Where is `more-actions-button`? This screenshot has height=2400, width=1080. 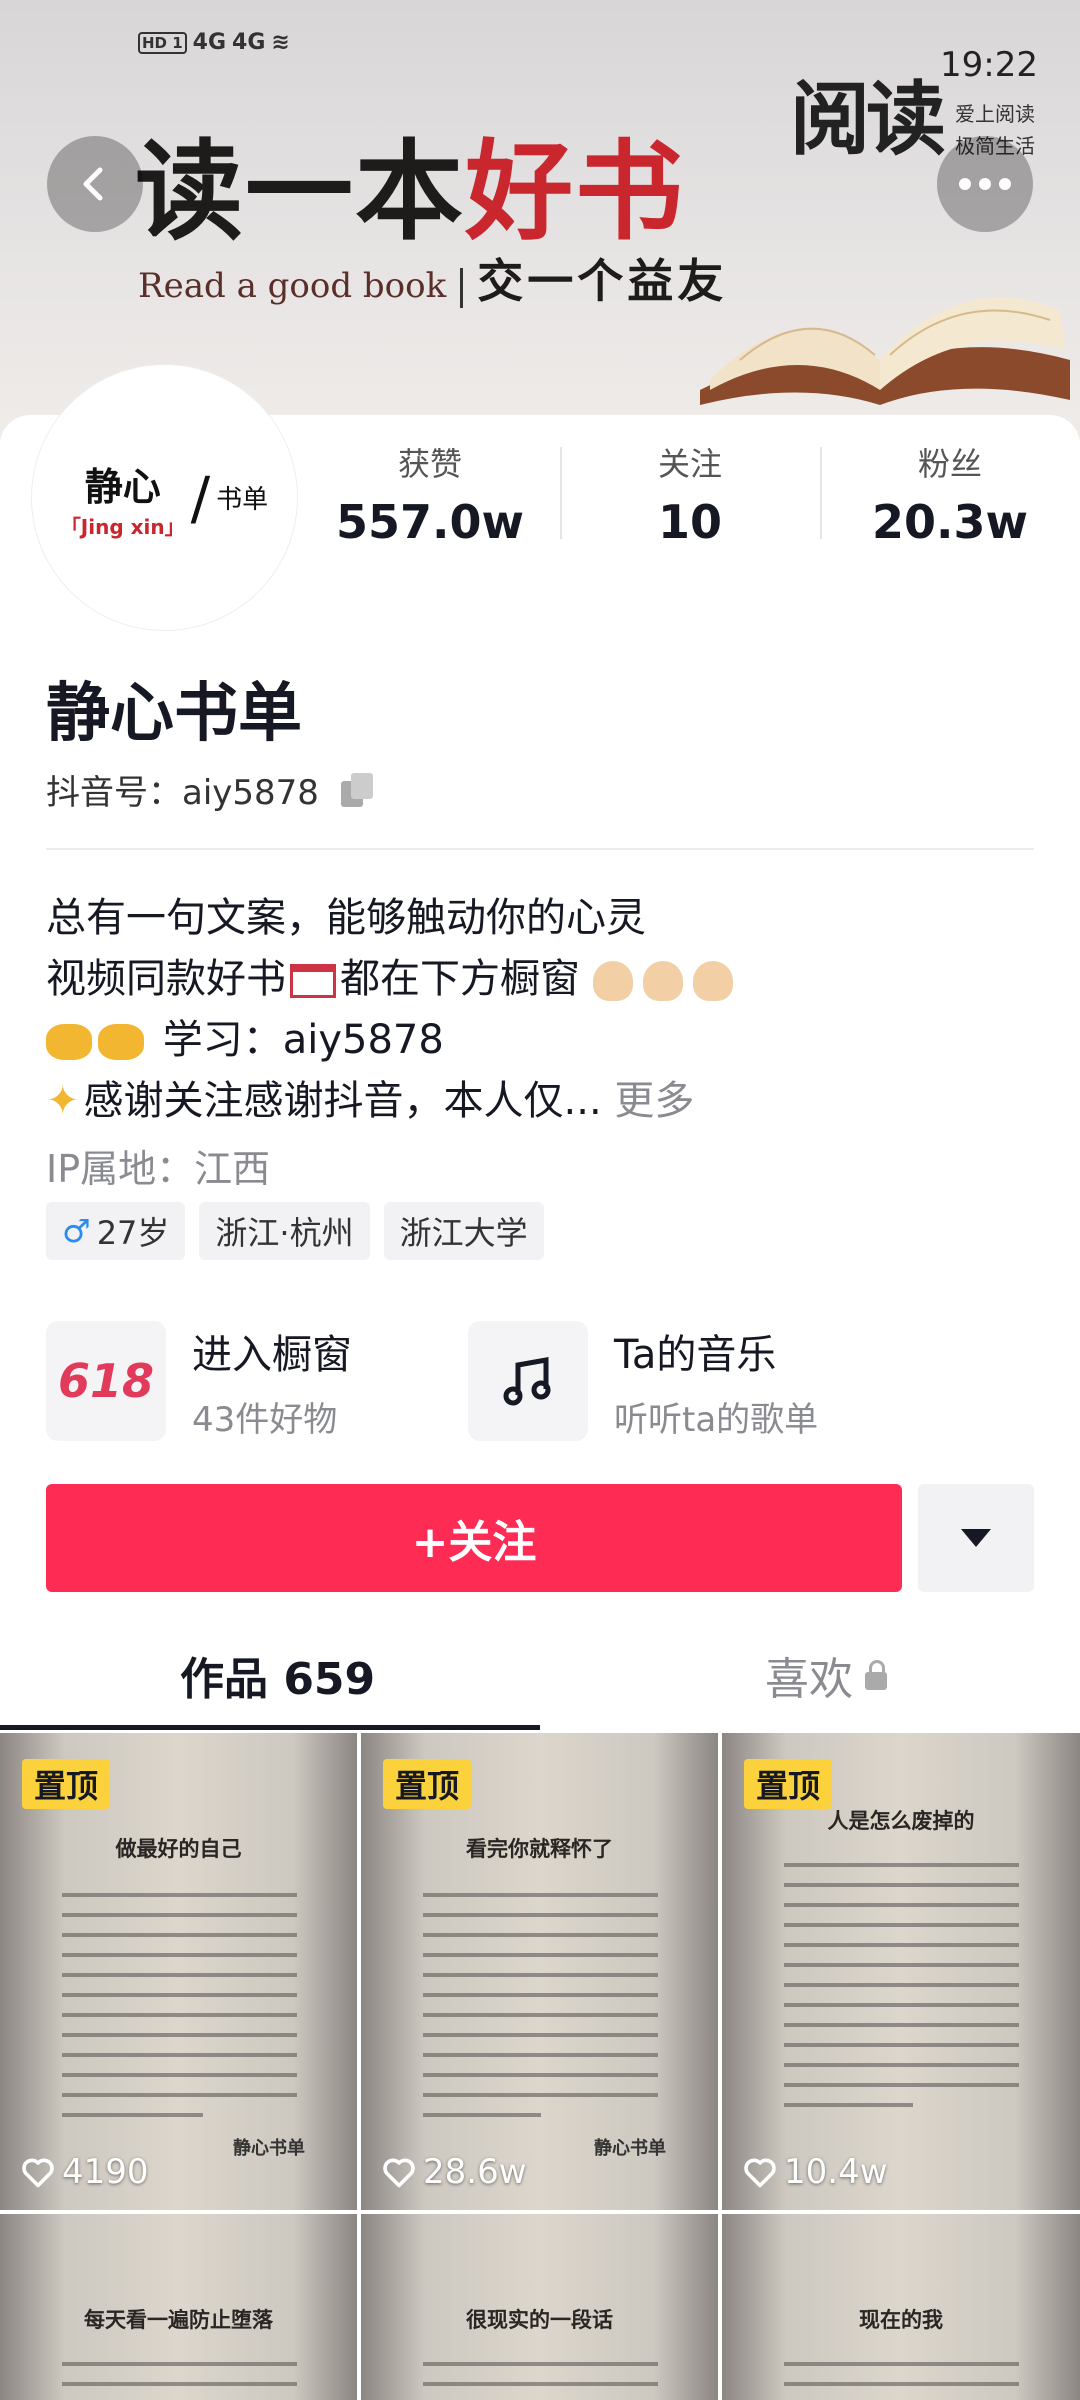 more-actions-button is located at coordinates (976, 1538).